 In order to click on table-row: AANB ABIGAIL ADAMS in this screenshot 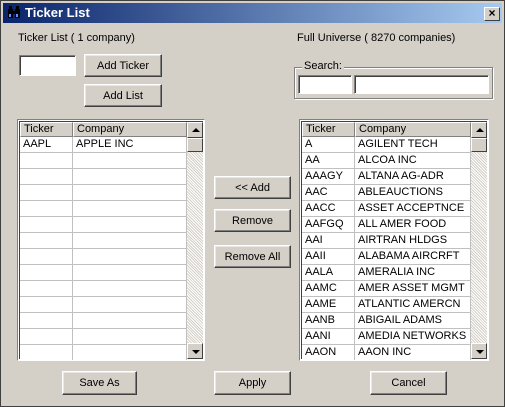, I will do `click(386, 321)`.